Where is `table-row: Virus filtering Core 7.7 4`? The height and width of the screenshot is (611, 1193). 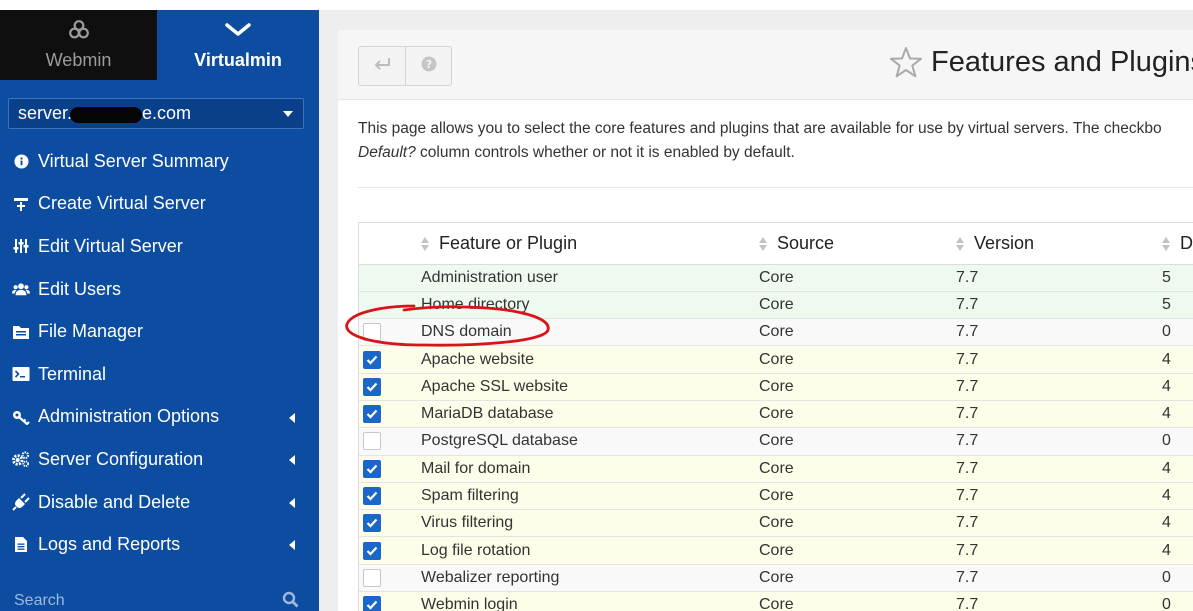
table-row: Virus filtering Core 7.7 4 is located at coordinates (776, 523).